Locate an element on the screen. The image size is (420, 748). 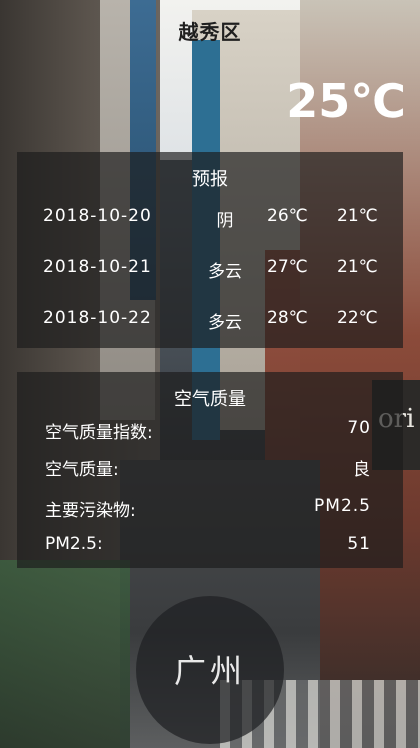
air-quality-row: 主要污染物: PM2.5 is located at coordinates (210, 508).